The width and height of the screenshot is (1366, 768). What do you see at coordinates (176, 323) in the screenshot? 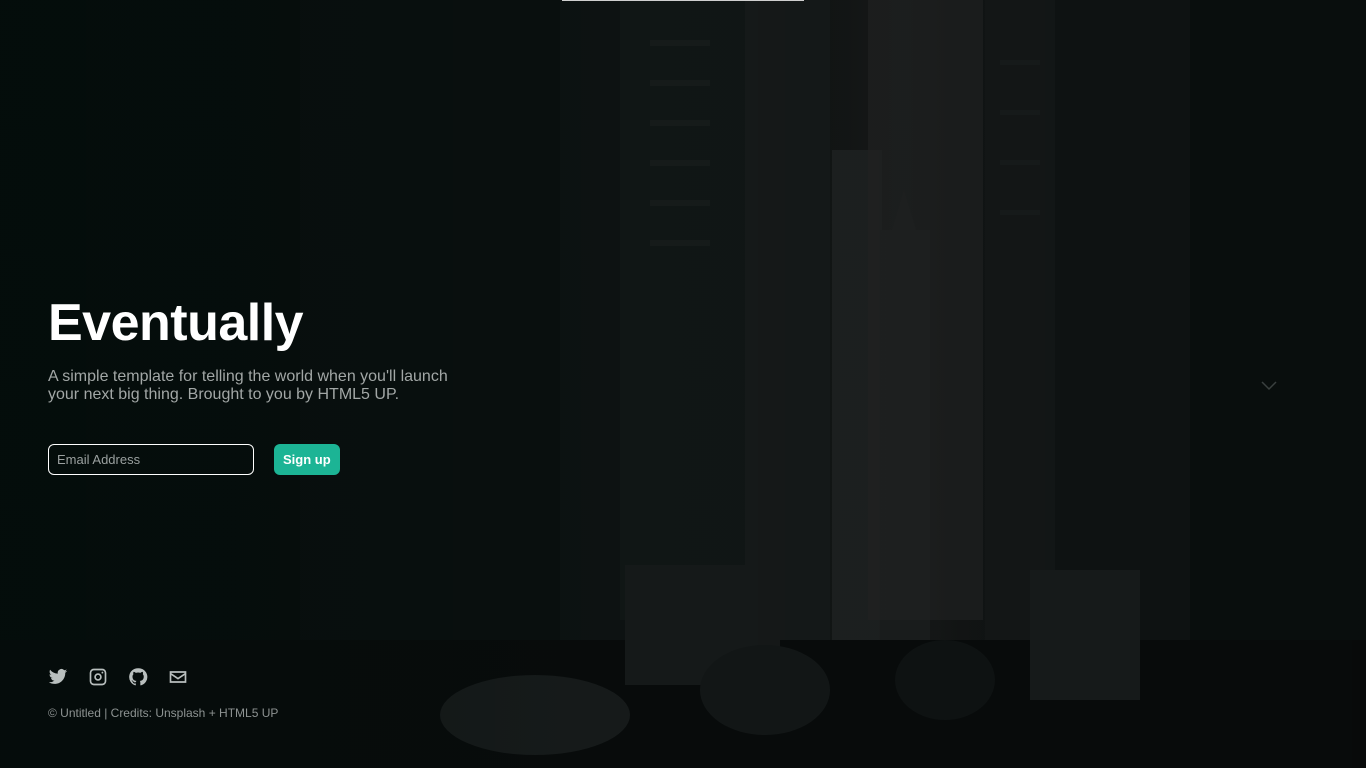
I see `page-title: Eventually` at bounding box center [176, 323].